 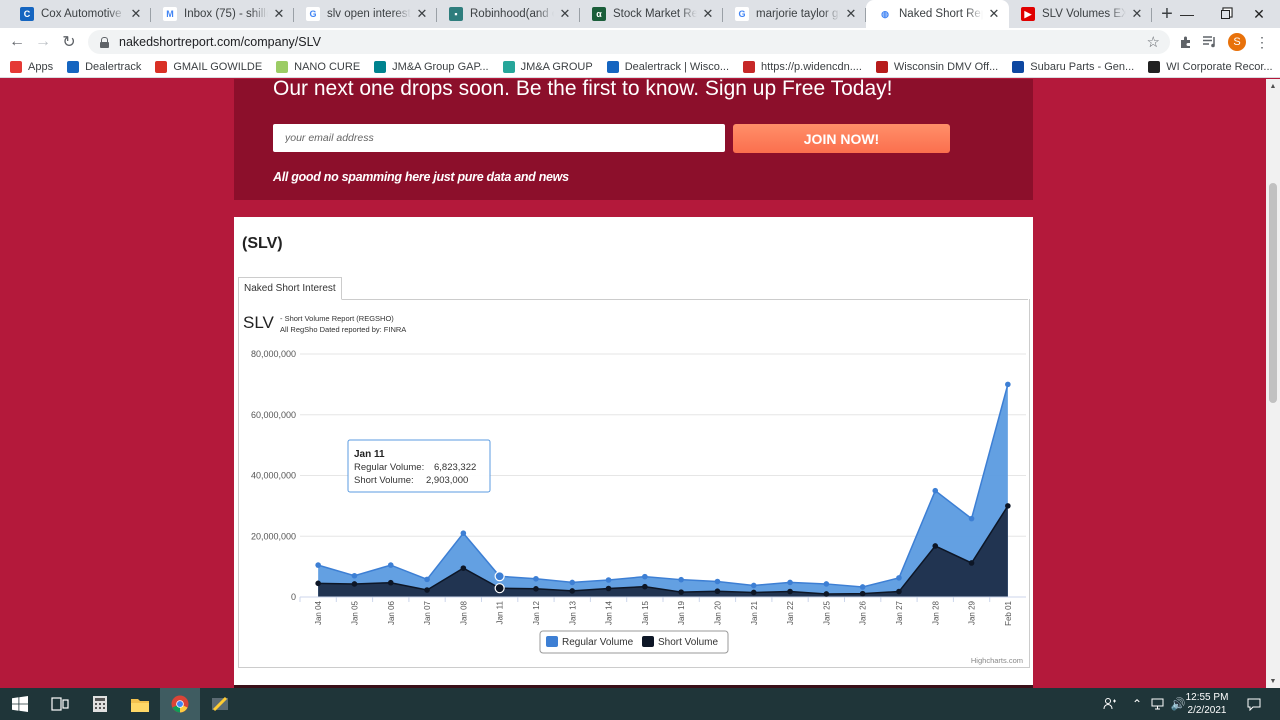 I want to click on close-window-button: ✕, so click(x=1258, y=14).